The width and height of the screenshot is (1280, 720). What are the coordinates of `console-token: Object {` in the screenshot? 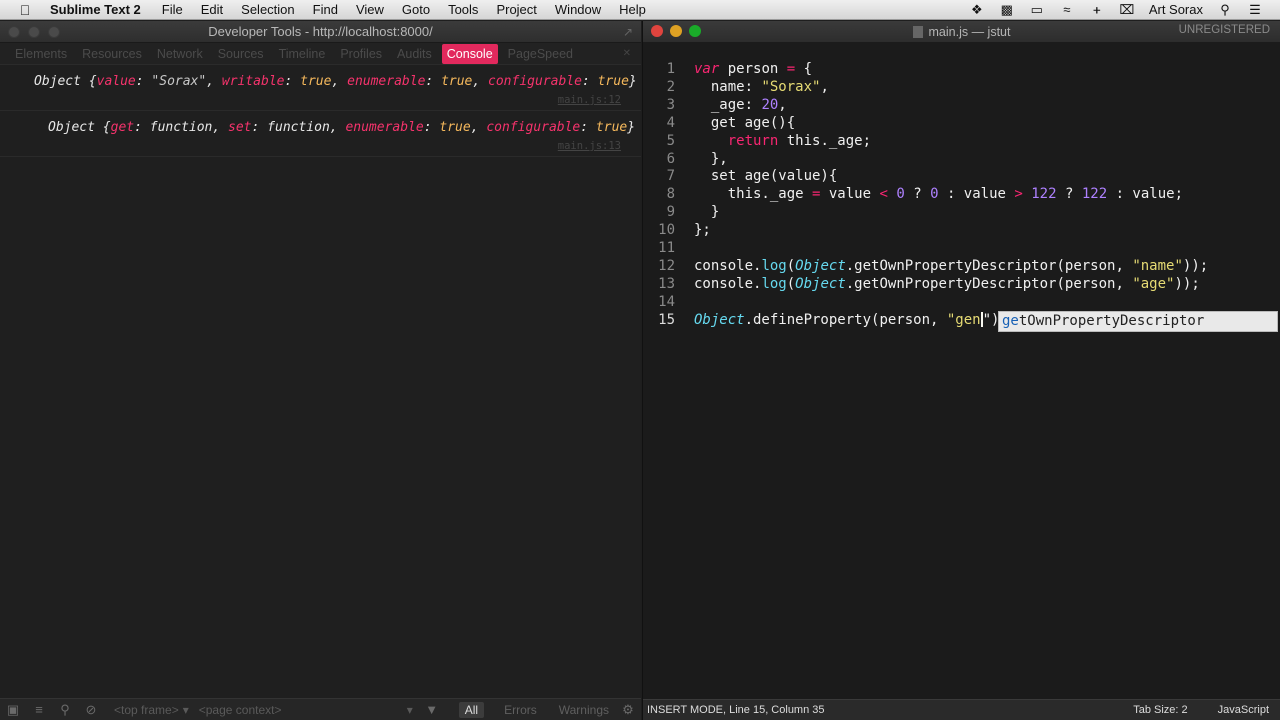 It's located at (79, 127).